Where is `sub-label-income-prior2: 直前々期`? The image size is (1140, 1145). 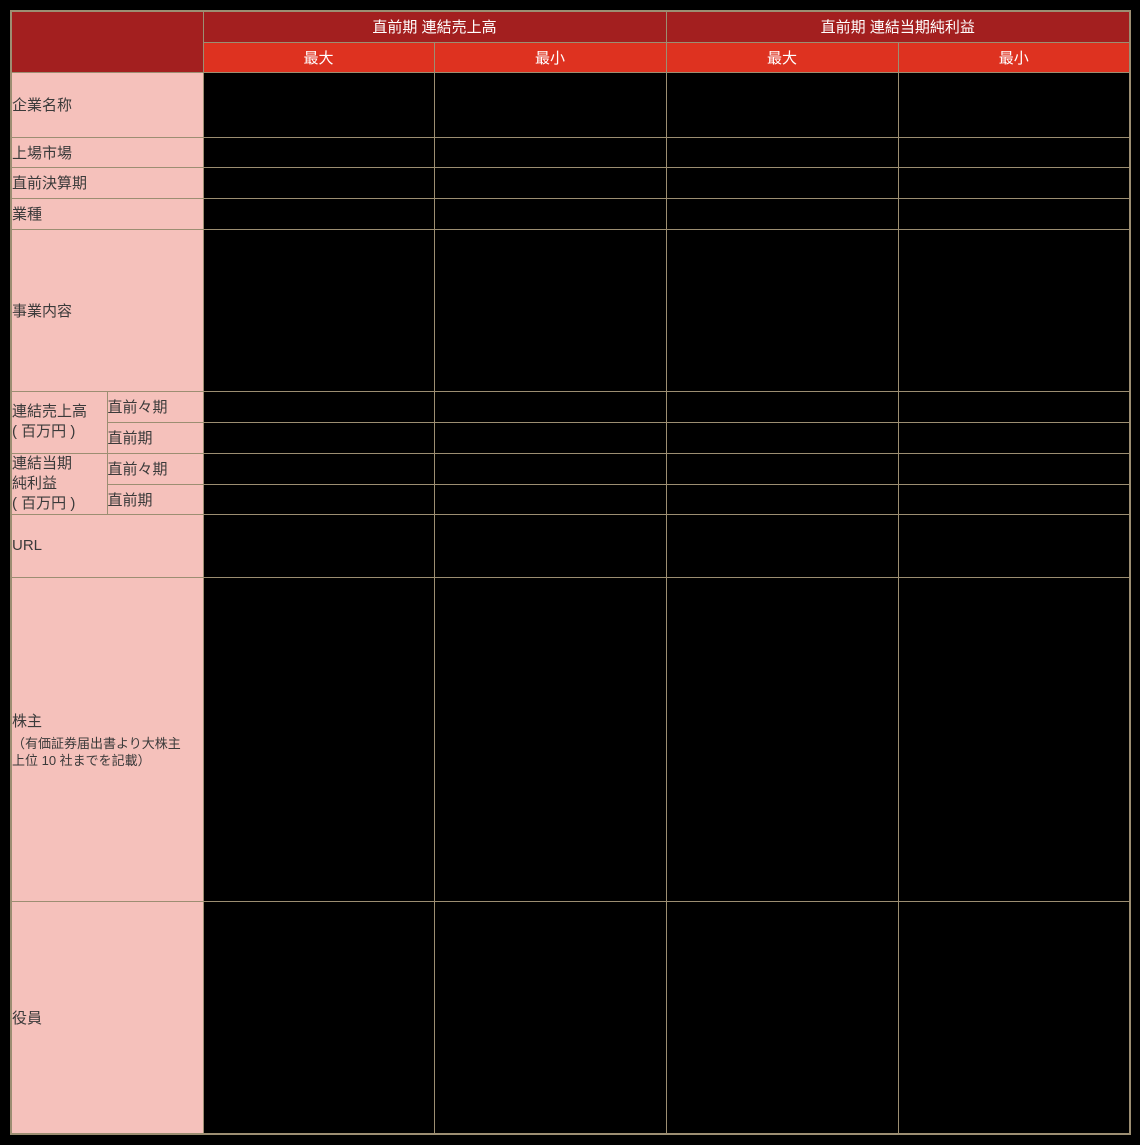
sub-label-income-prior2: 直前々期 is located at coordinates (155, 468).